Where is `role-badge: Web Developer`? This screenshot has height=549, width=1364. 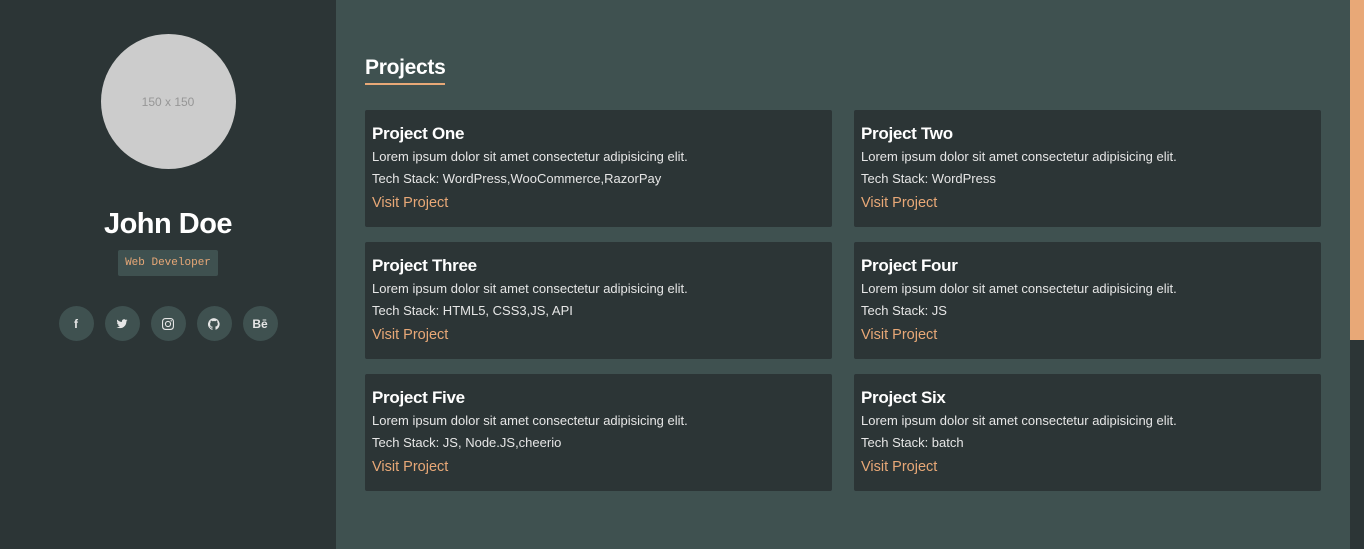 role-badge: Web Developer is located at coordinates (168, 263).